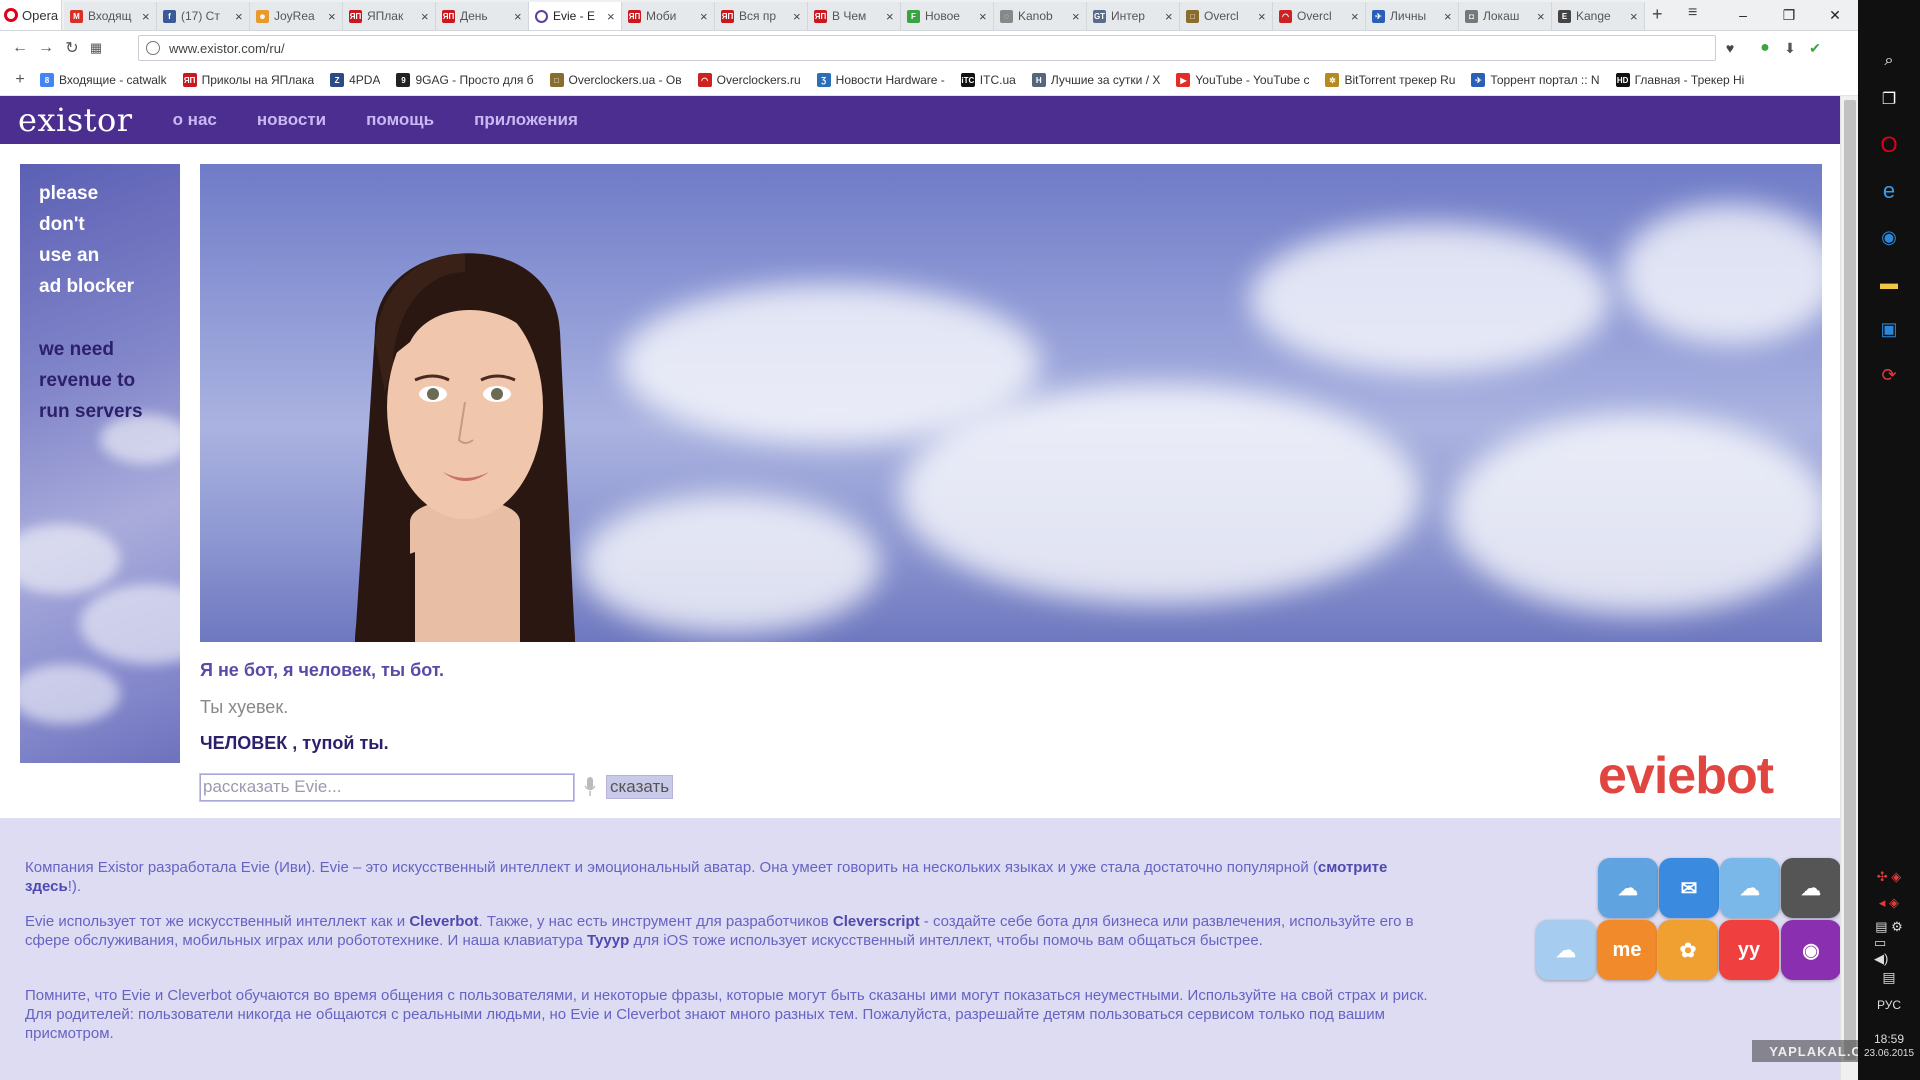 This screenshot has width=1920, height=1080. What do you see at coordinates (20, 48) in the screenshot?
I see `back-icon: ←` at bounding box center [20, 48].